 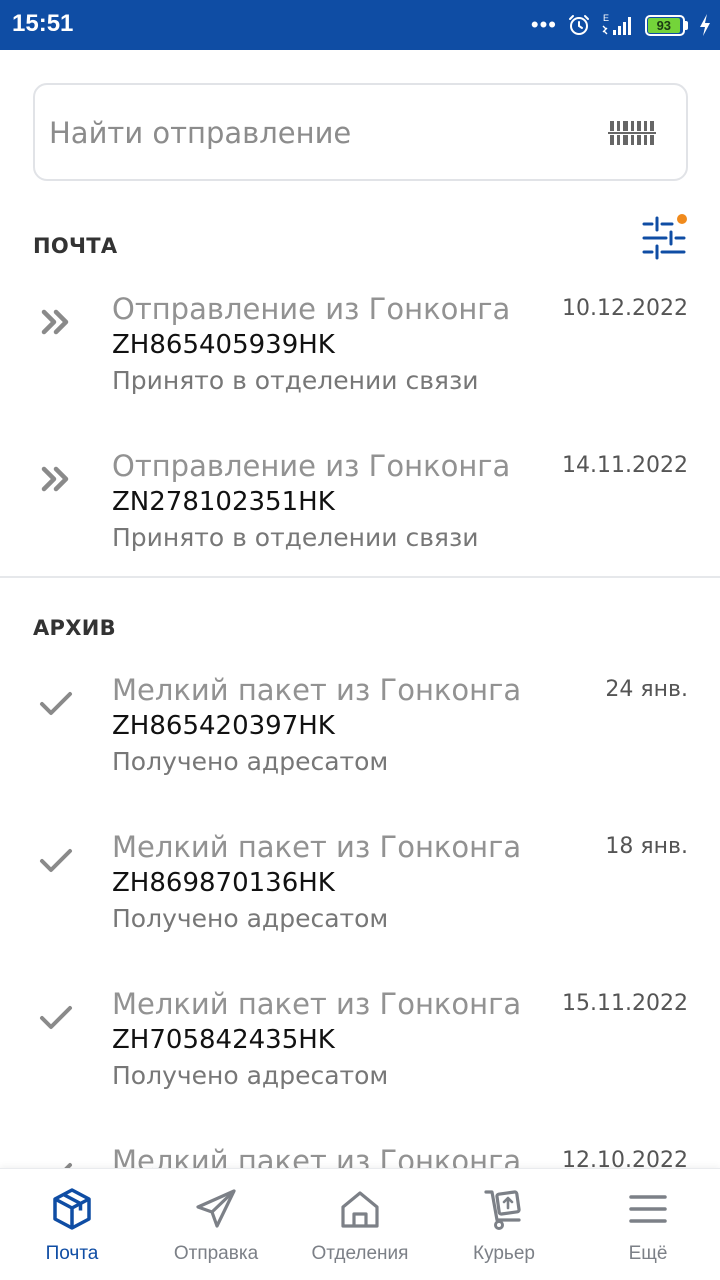 I want to click on status-icons: ••• E 93, so click(x=621, y=25).